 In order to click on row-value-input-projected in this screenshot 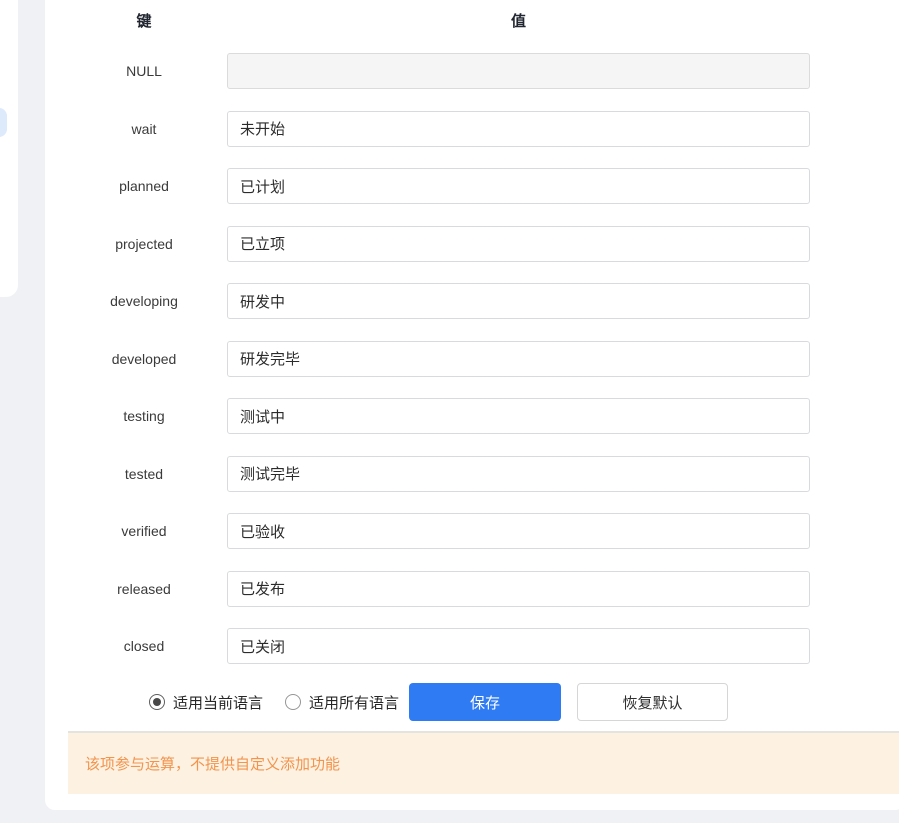, I will do `click(518, 243)`.